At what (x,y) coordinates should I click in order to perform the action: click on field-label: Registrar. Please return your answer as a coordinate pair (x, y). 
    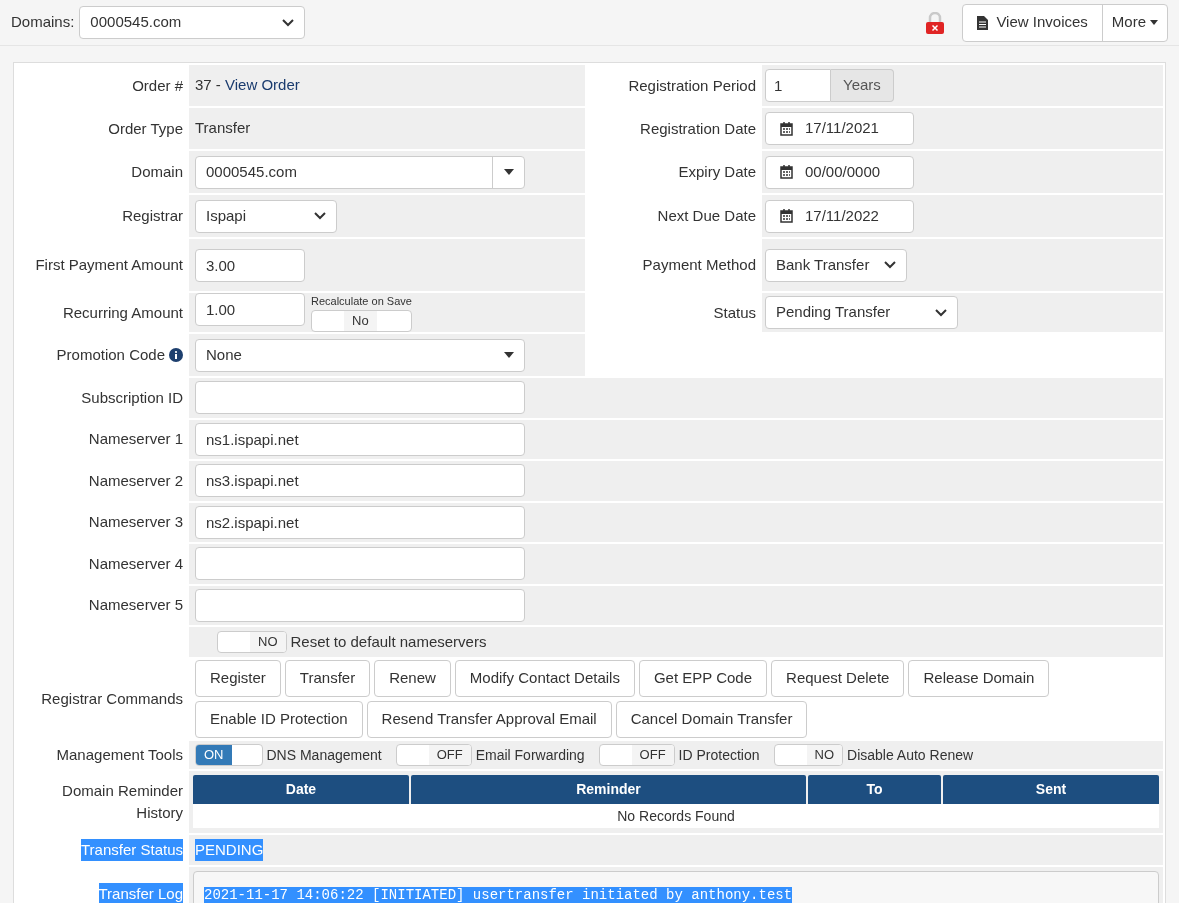
    Looking at the image, I should click on (152, 216).